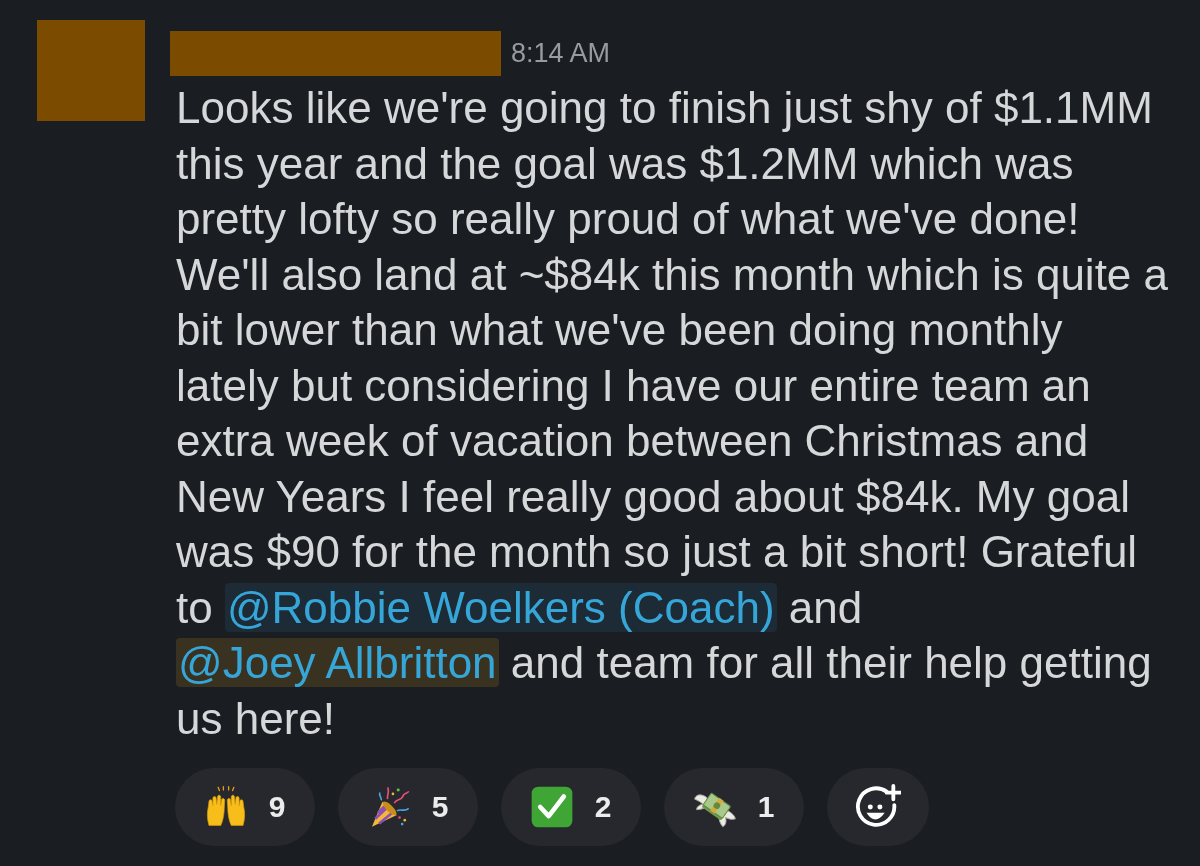 The image size is (1200, 866). What do you see at coordinates (734, 807) in the screenshot?
I see `reaction-button: 1` at bounding box center [734, 807].